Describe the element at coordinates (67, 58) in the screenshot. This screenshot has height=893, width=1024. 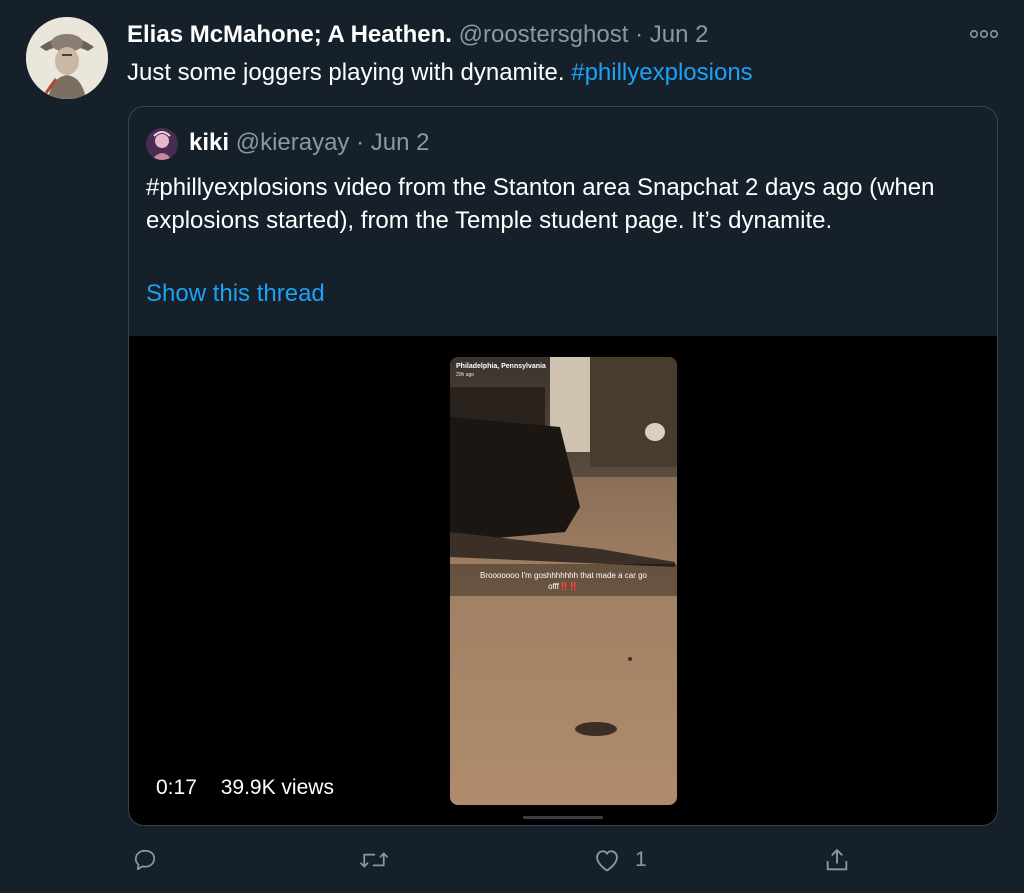
I see `author-avatar` at that location.